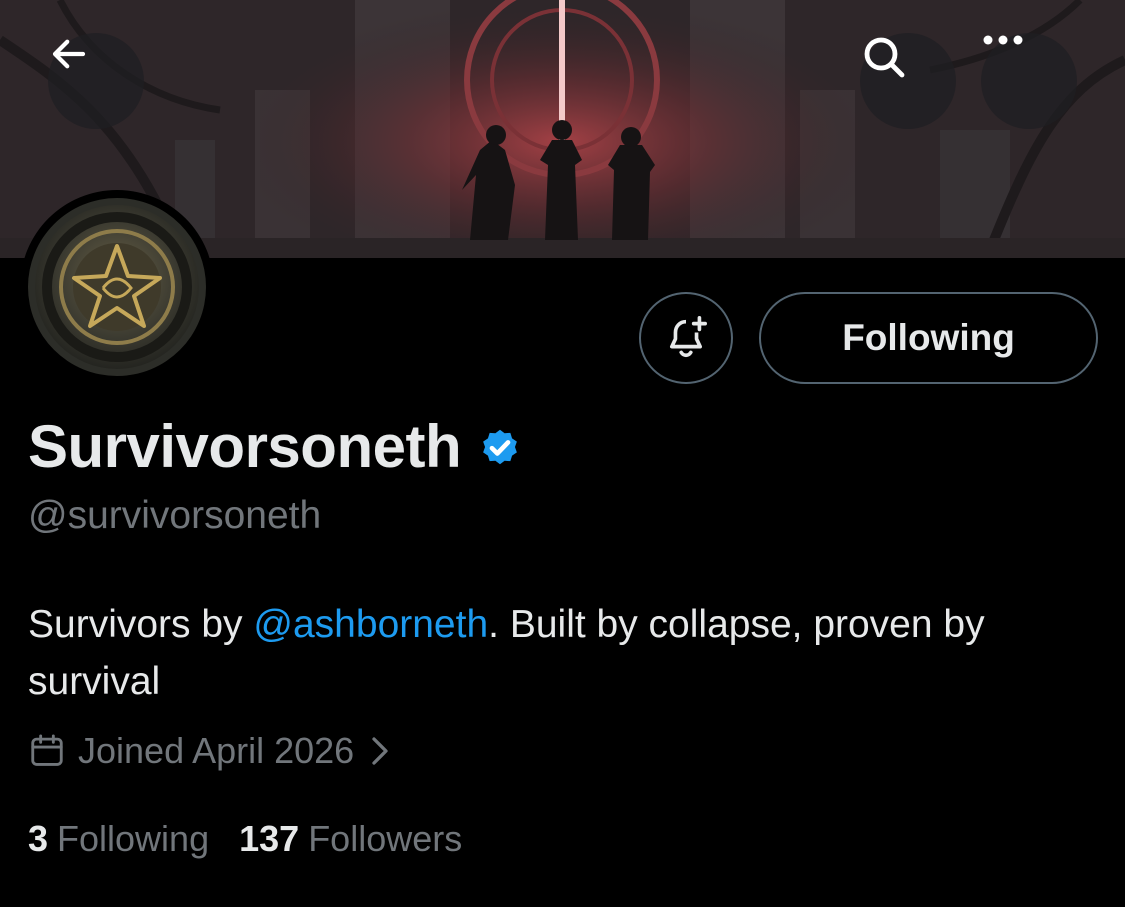  Describe the element at coordinates (96, 81) in the screenshot. I see `back-button` at that location.